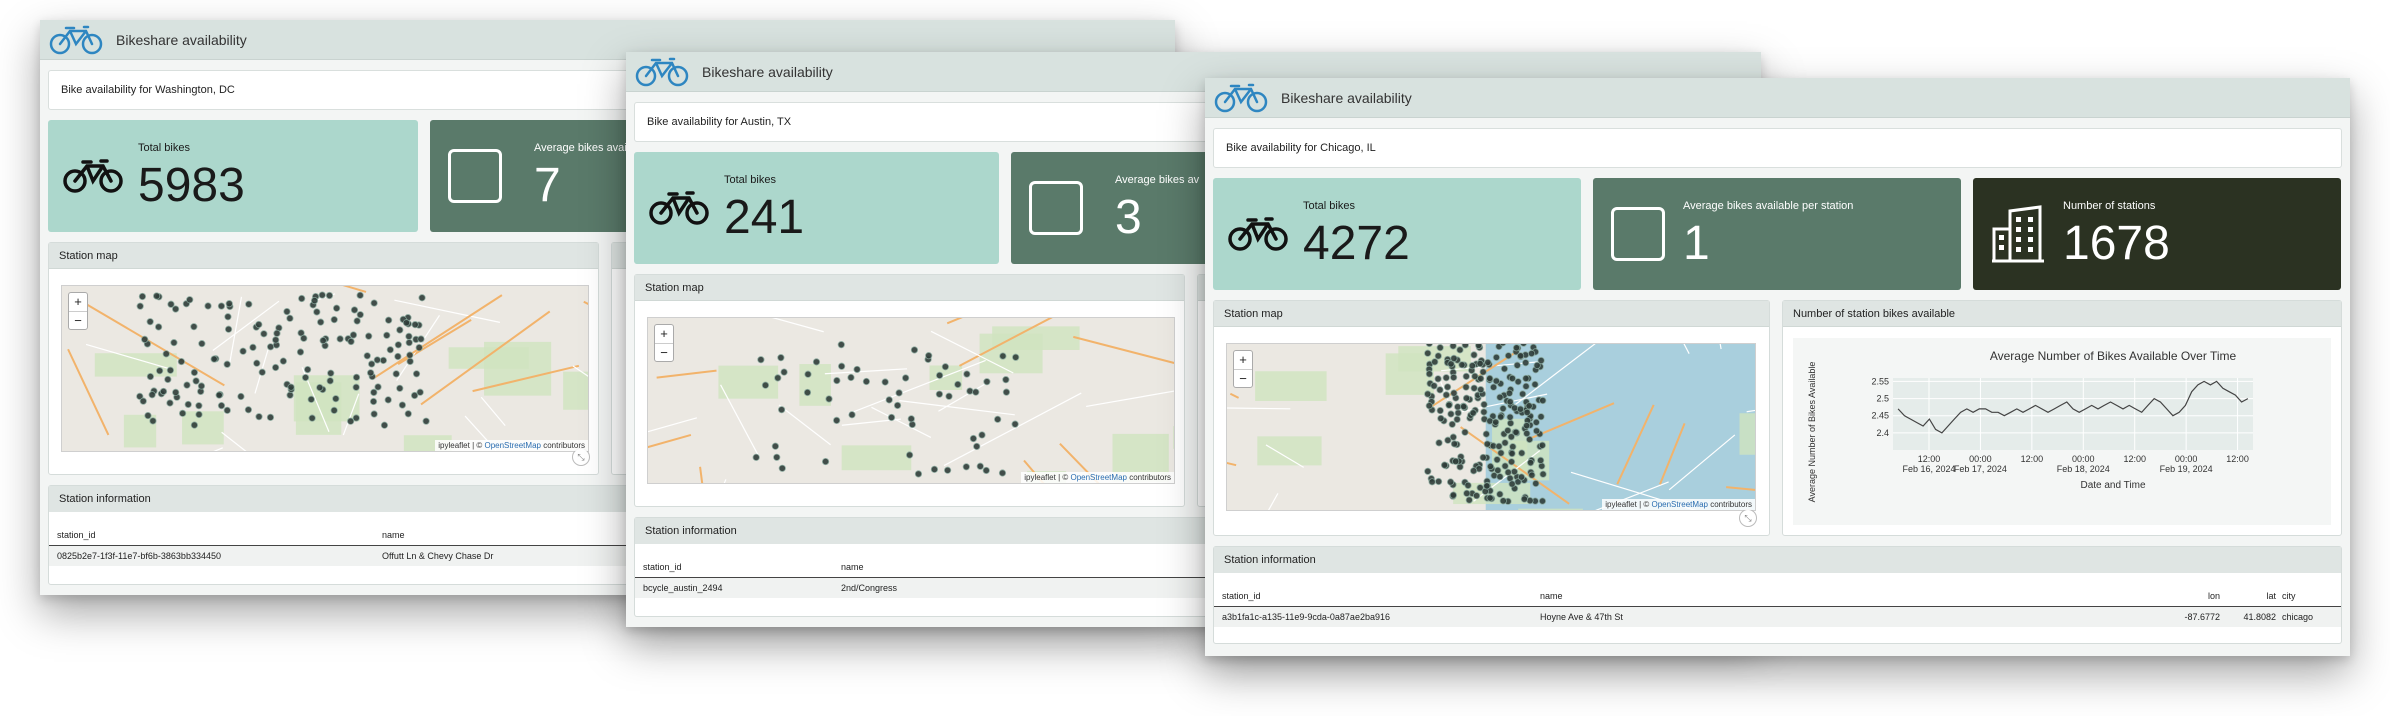  What do you see at coordinates (1777, 560) in the screenshot?
I see `panel-title: Station information` at bounding box center [1777, 560].